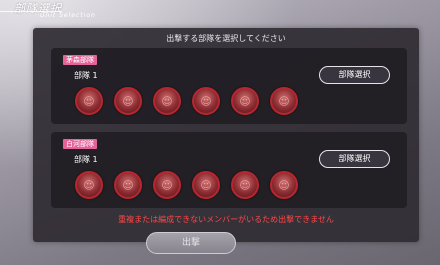  What do you see at coordinates (68, 15) in the screenshot?
I see `screen-subtitle: Unit Selection` at bounding box center [68, 15].